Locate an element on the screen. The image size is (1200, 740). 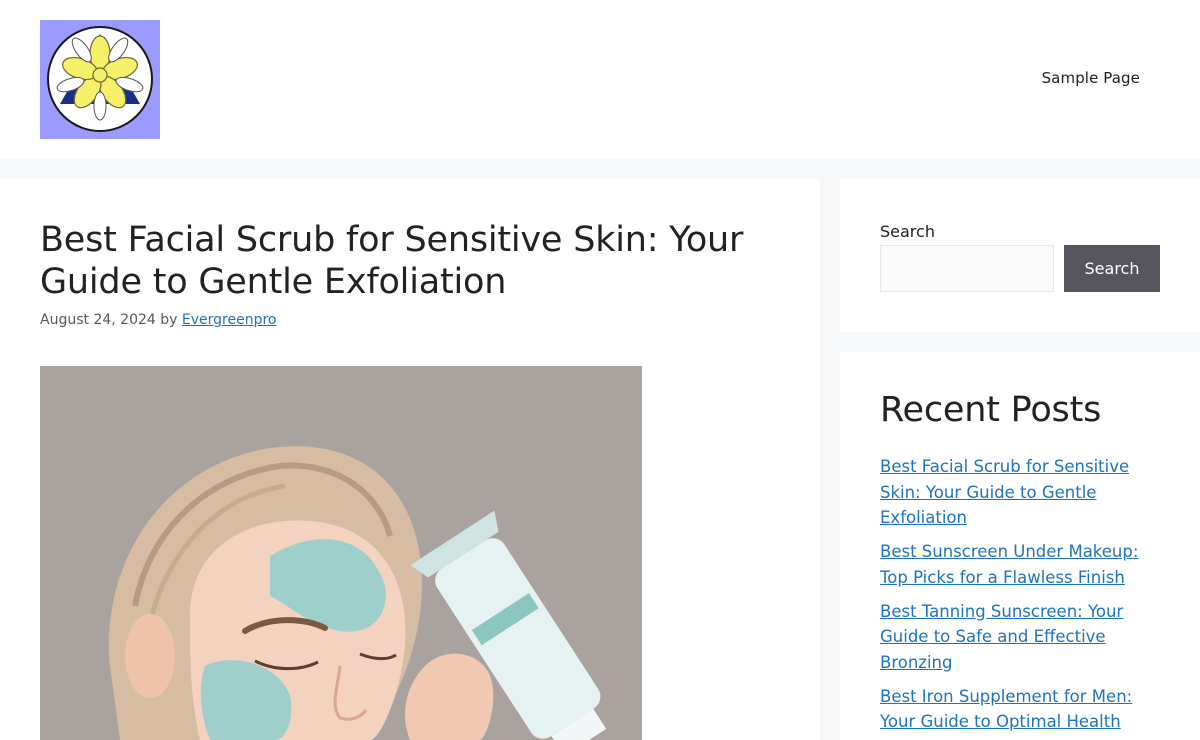
nav-sample-page: Sample Page is located at coordinates (1091, 78).